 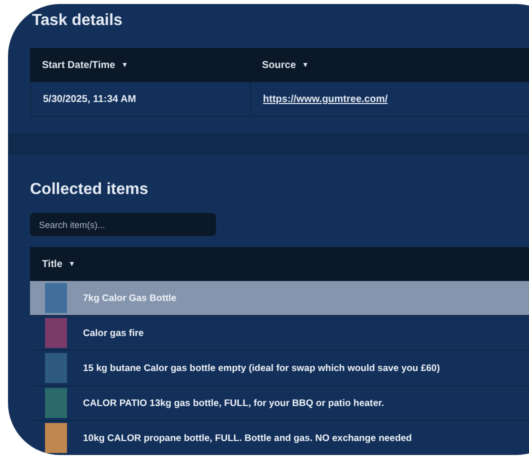 What do you see at coordinates (325, 99) in the screenshot?
I see `source-link: https://www.gumtree.com/` at bounding box center [325, 99].